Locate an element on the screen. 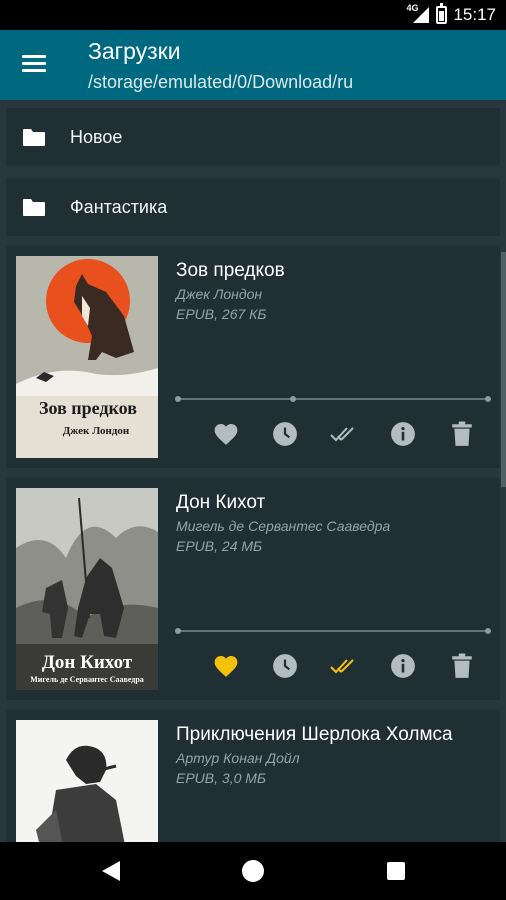  recents-button is located at coordinates (396, 871).